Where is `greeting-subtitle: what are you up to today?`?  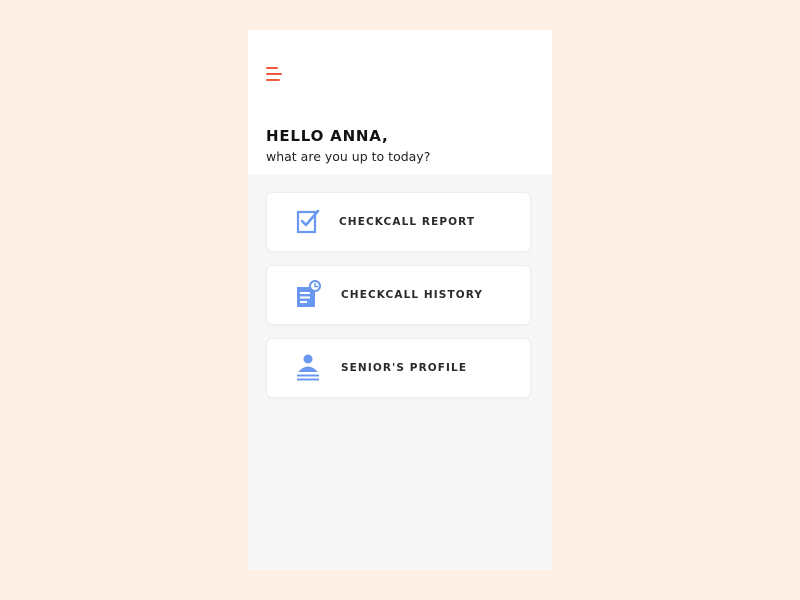
greeting-subtitle: what are you up to today? is located at coordinates (348, 156).